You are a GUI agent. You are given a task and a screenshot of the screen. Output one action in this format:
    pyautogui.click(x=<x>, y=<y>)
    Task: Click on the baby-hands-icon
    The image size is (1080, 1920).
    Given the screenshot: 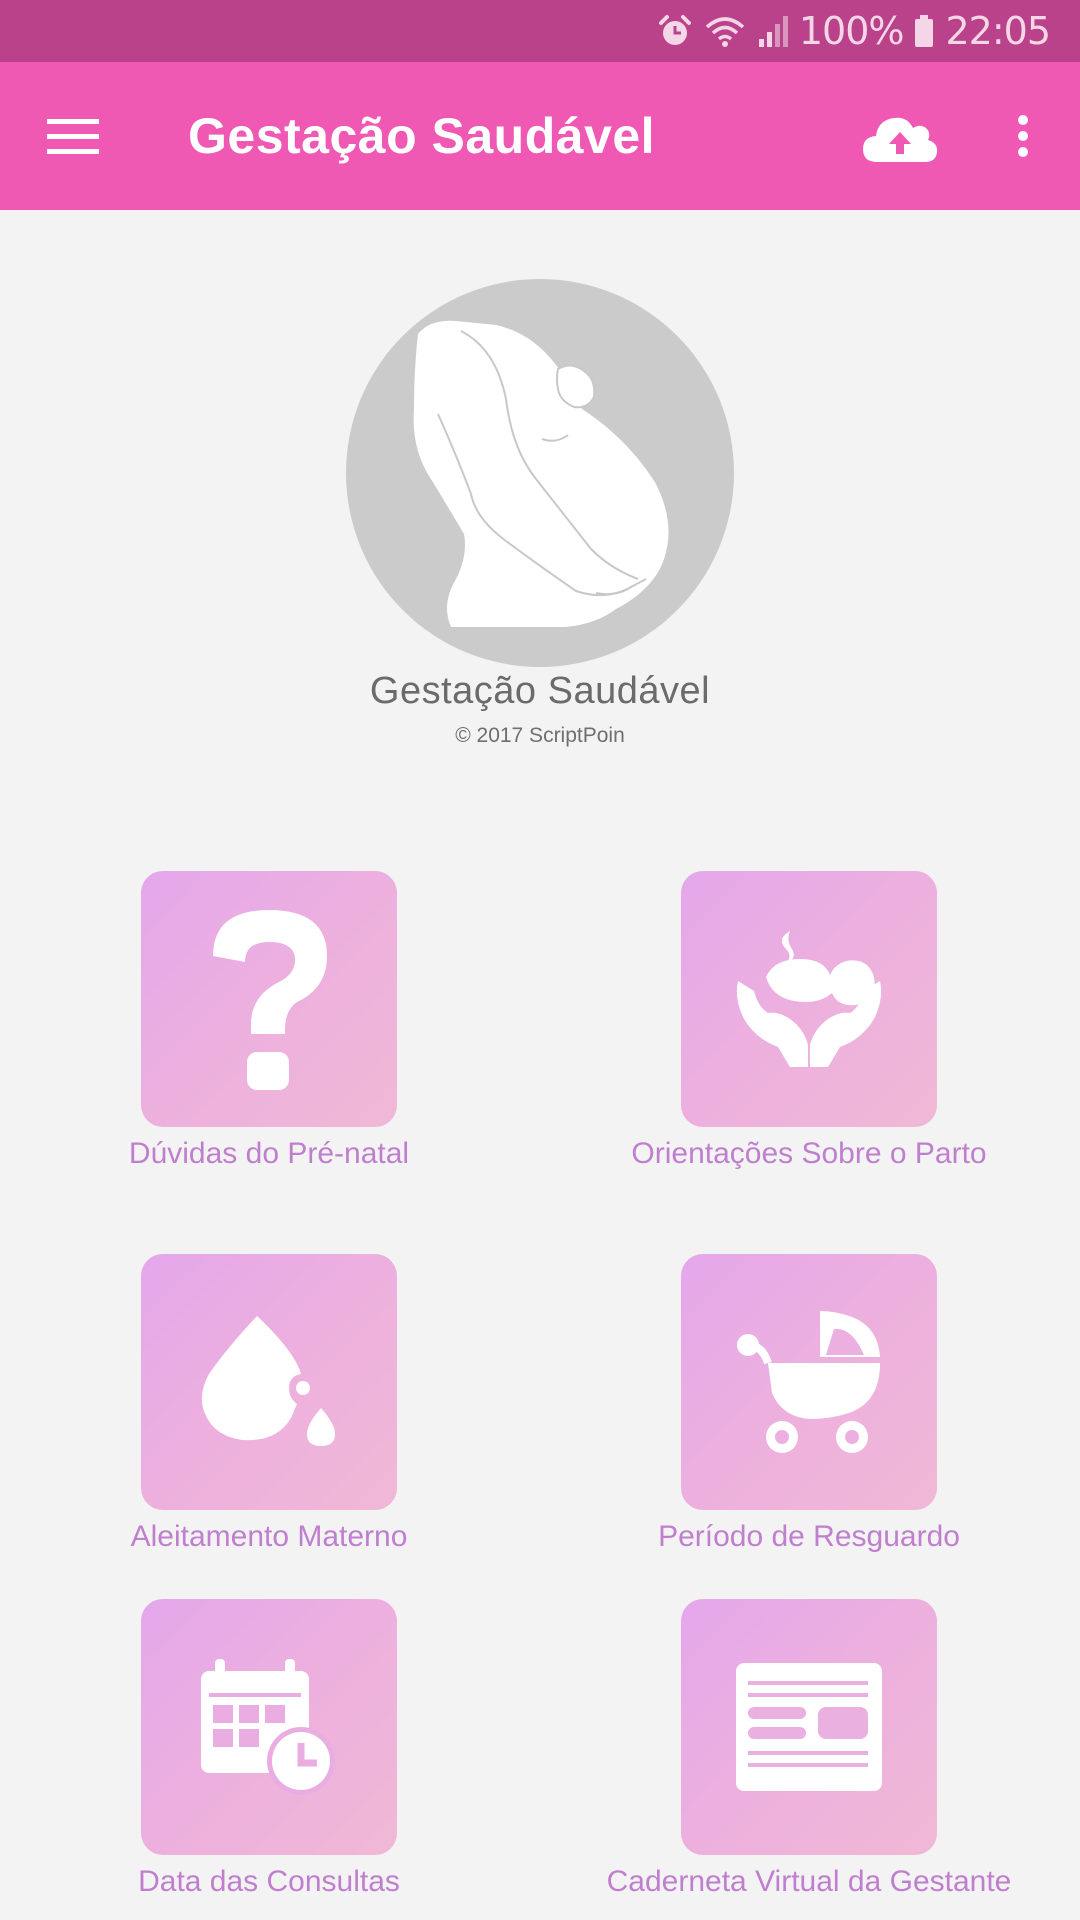 What is the action you would take?
    pyautogui.click(x=809, y=999)
    